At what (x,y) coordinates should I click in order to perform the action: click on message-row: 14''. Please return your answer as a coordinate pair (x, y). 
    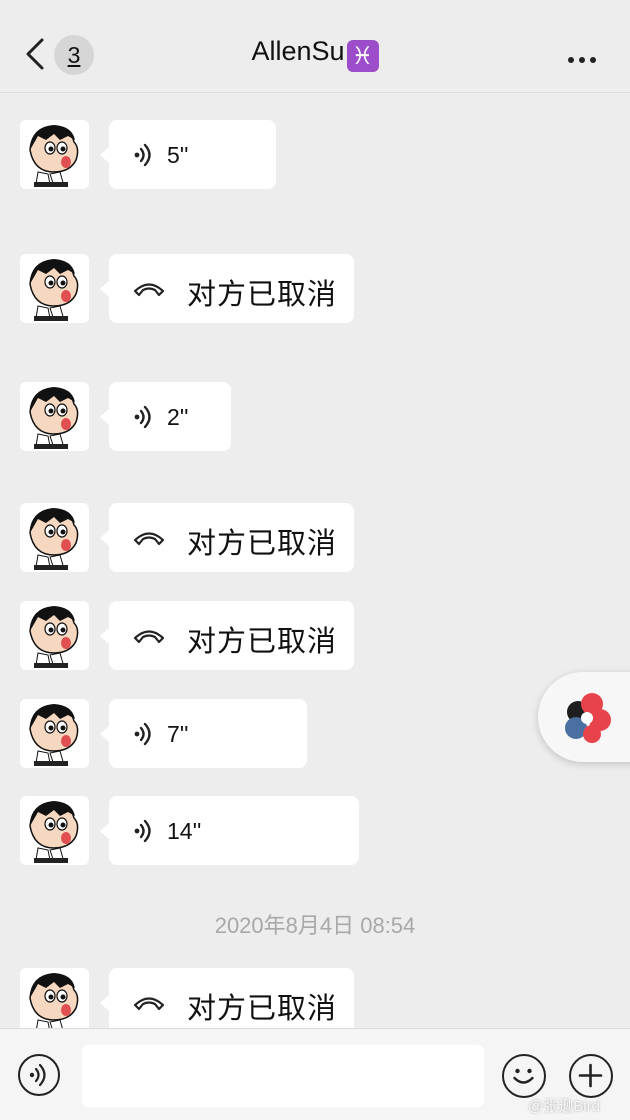
    Looking at the image, I should click on (315, 831).